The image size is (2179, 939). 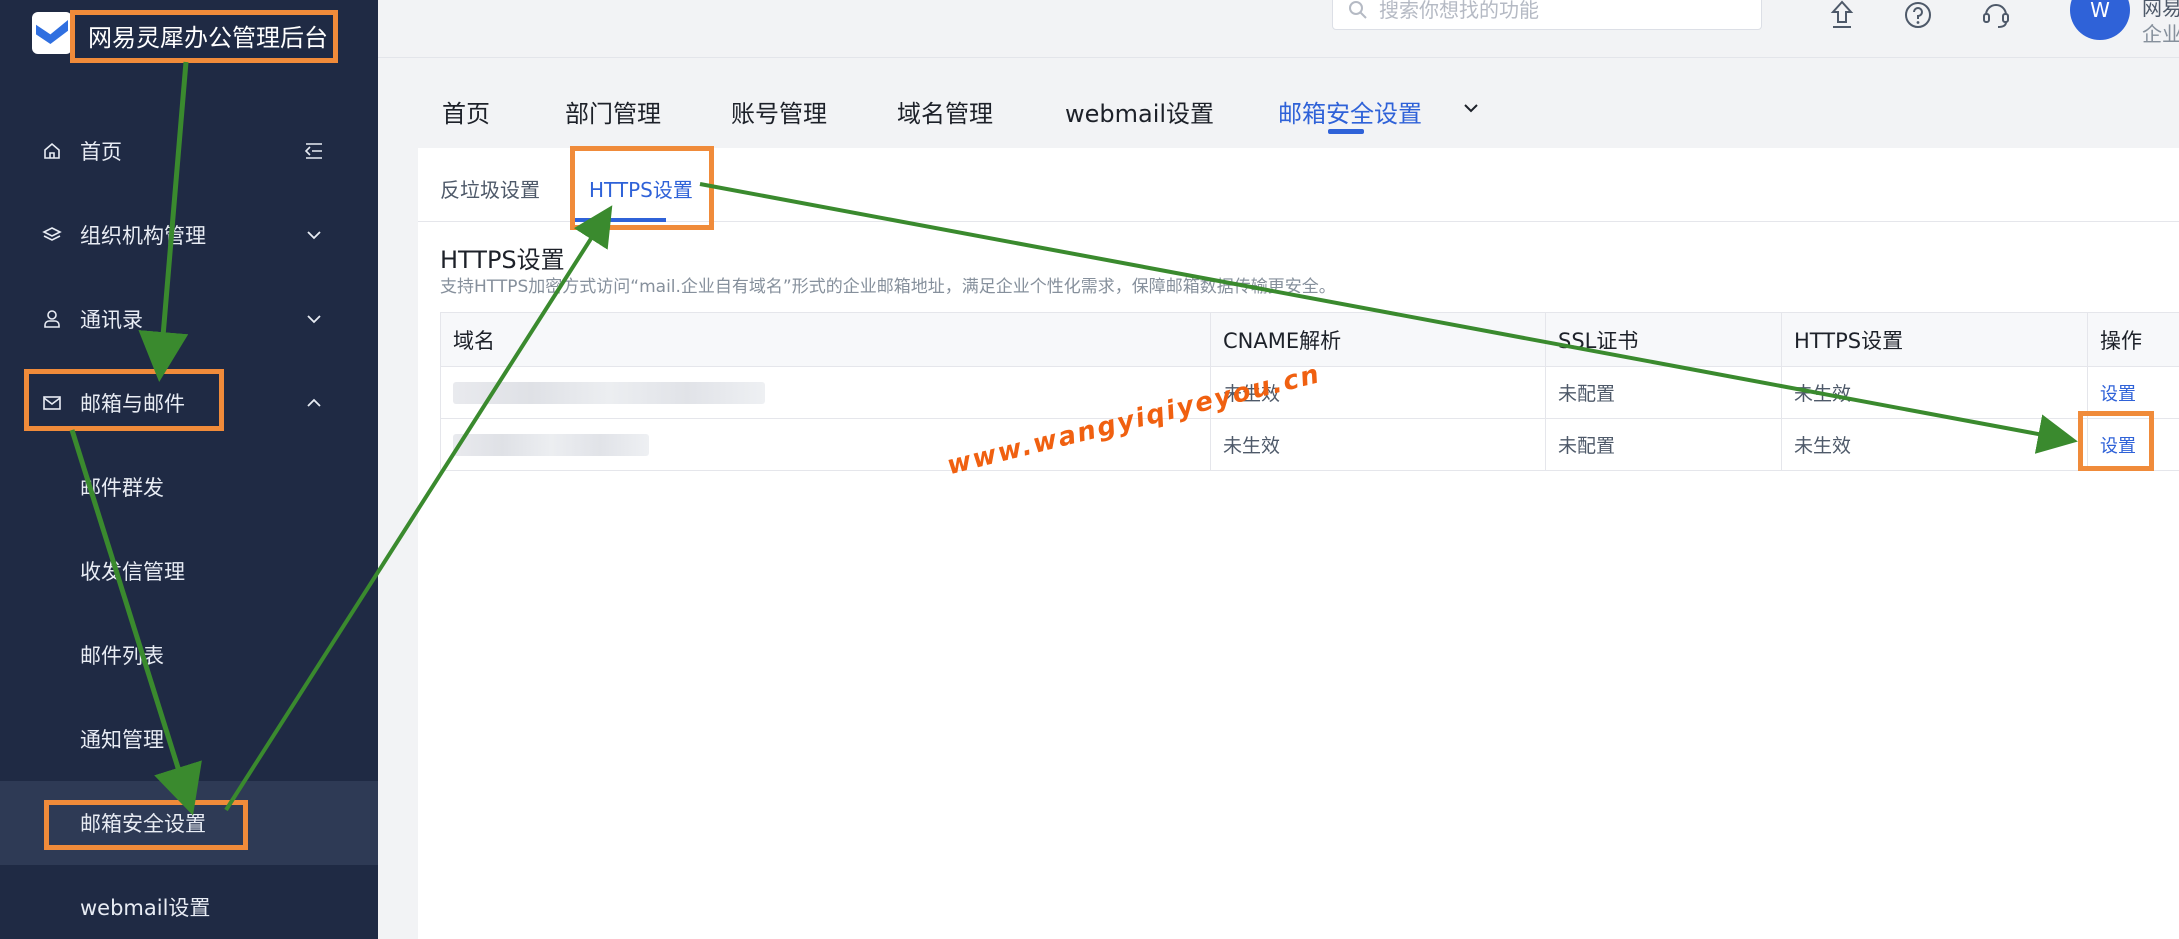 I want to click on header-ssl: SSL证书, so click(x=1663, y=339).